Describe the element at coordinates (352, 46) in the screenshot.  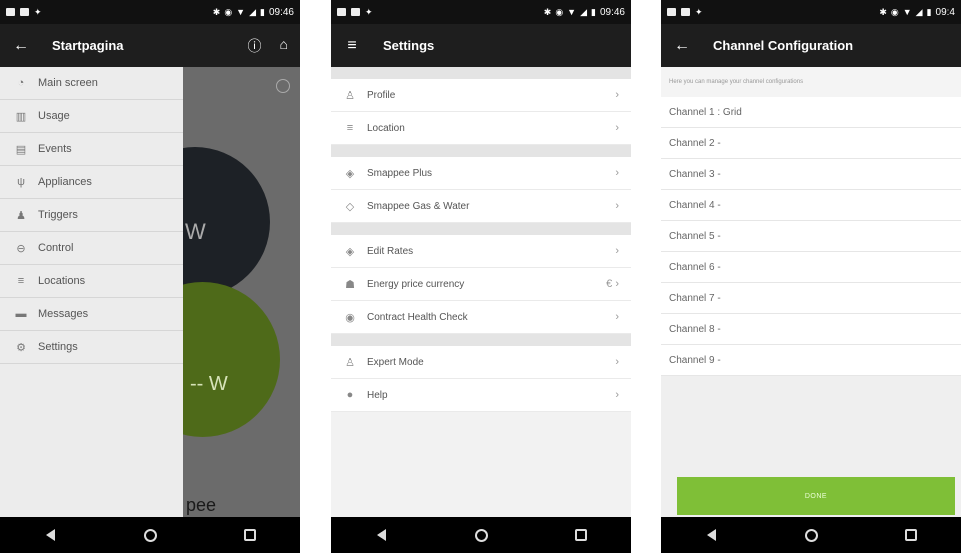
I see `menu-icon: ≡` at that location.